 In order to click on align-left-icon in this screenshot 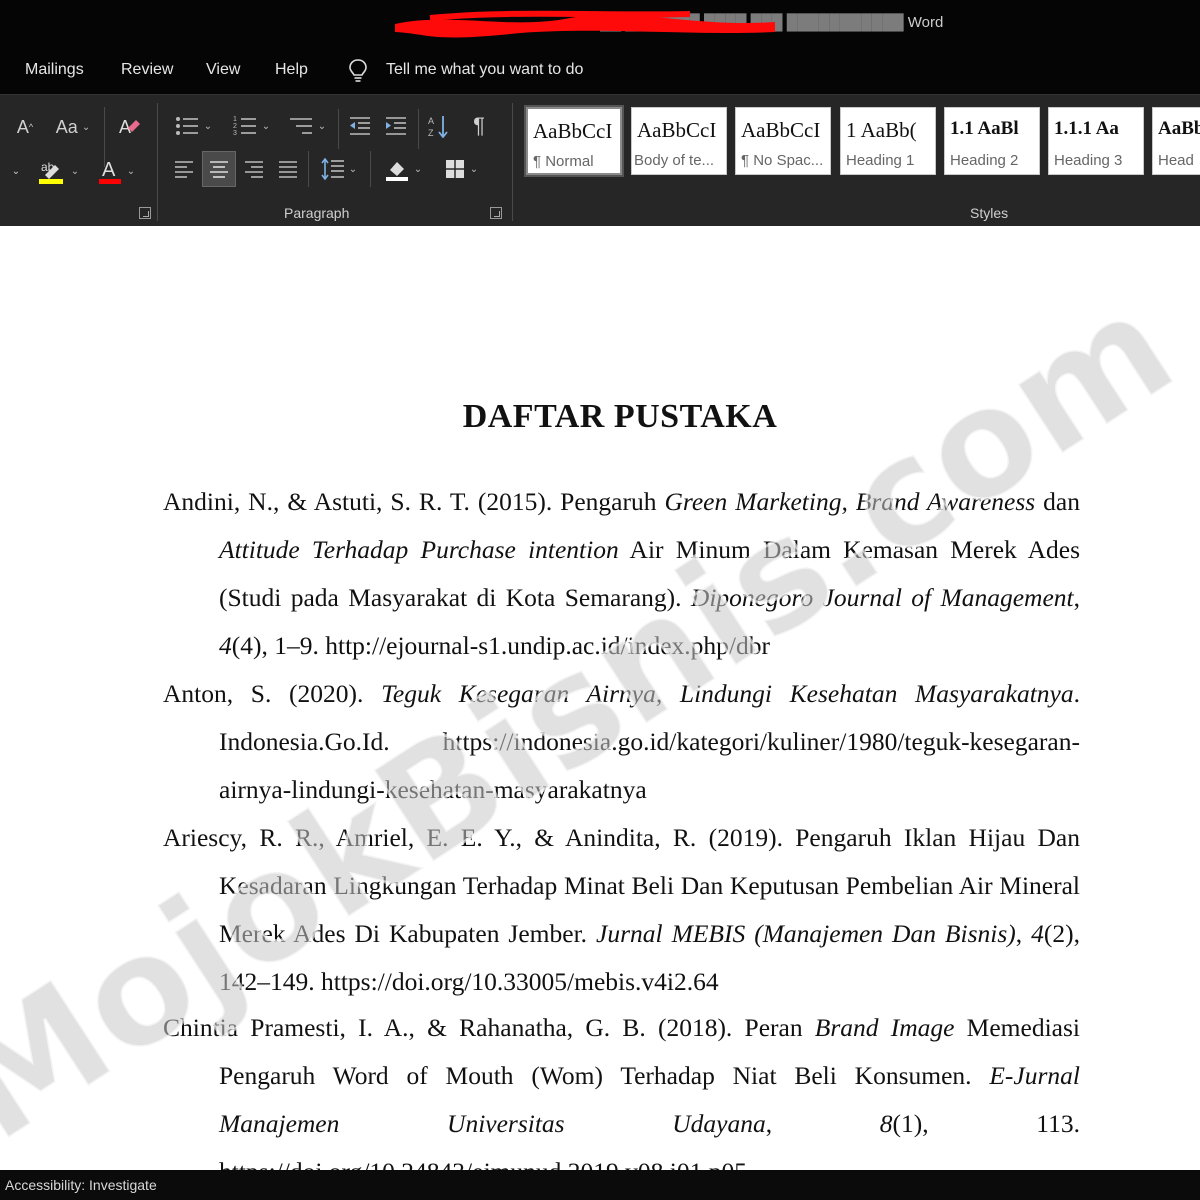, I will do `click(184, 169)`.